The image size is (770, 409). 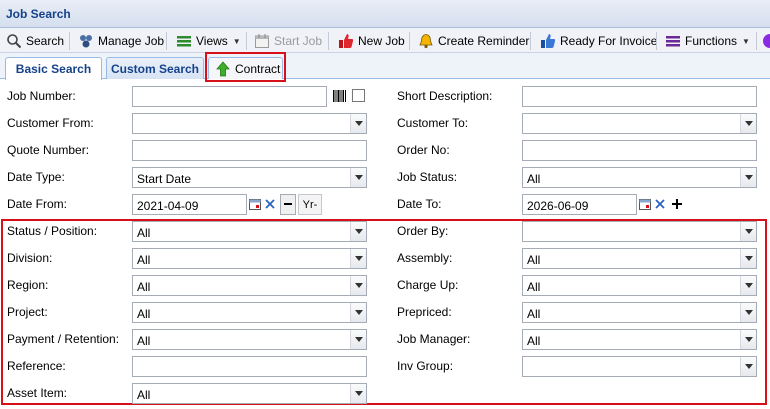 I want to click on tab-contract: Contract, so click(x=245, y=68).